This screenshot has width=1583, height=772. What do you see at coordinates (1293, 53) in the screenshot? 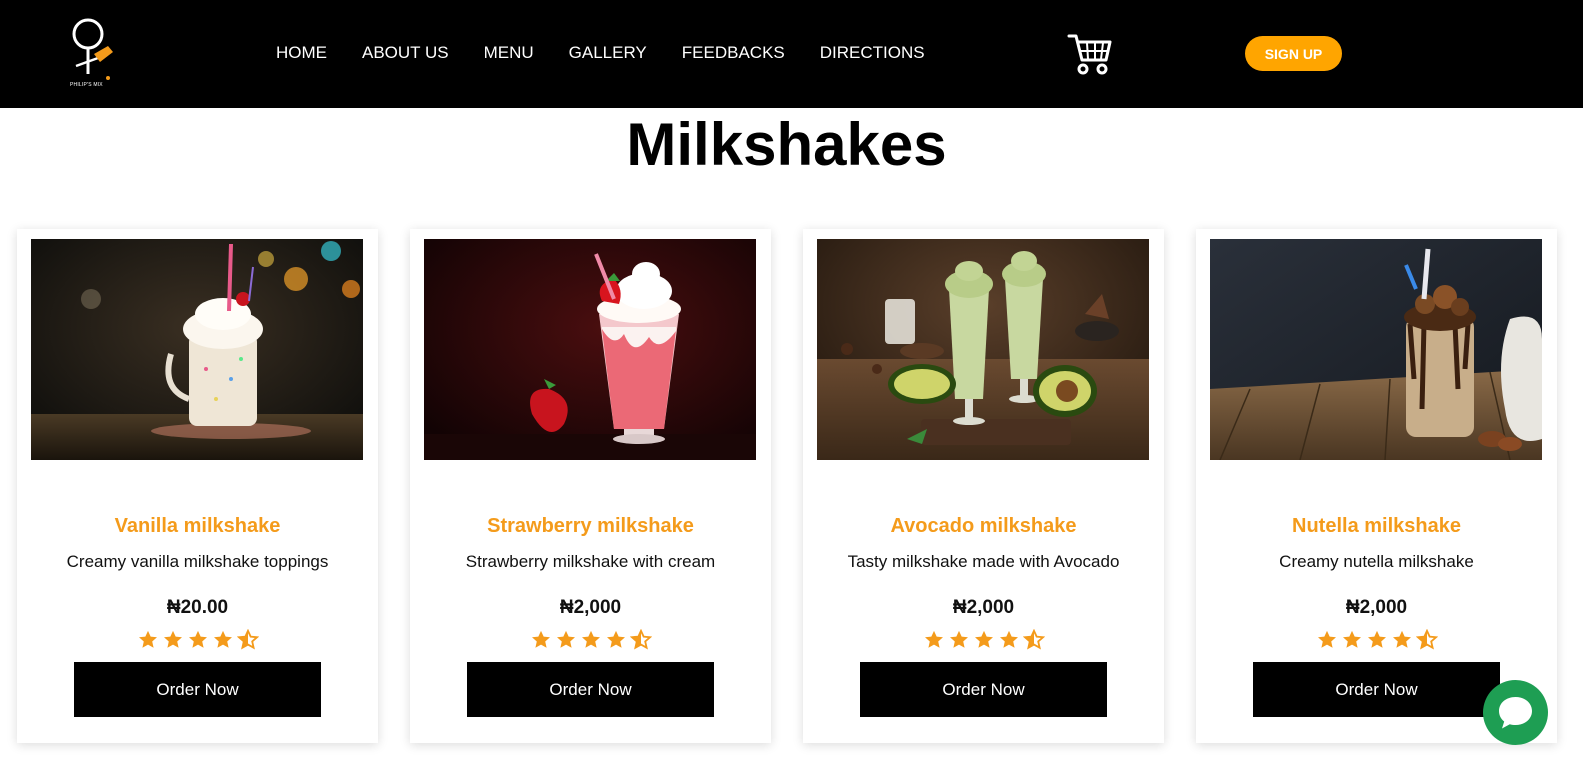
I see `sign-up-button: SIGN UP` at bounding box center [1293, 53].